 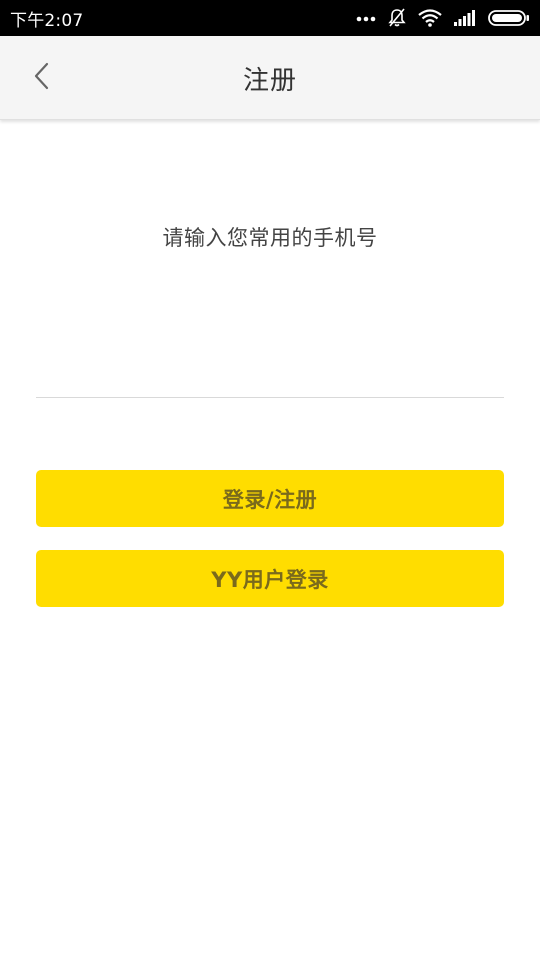 I want to click on signal-icon, so click(x=465, y=18).